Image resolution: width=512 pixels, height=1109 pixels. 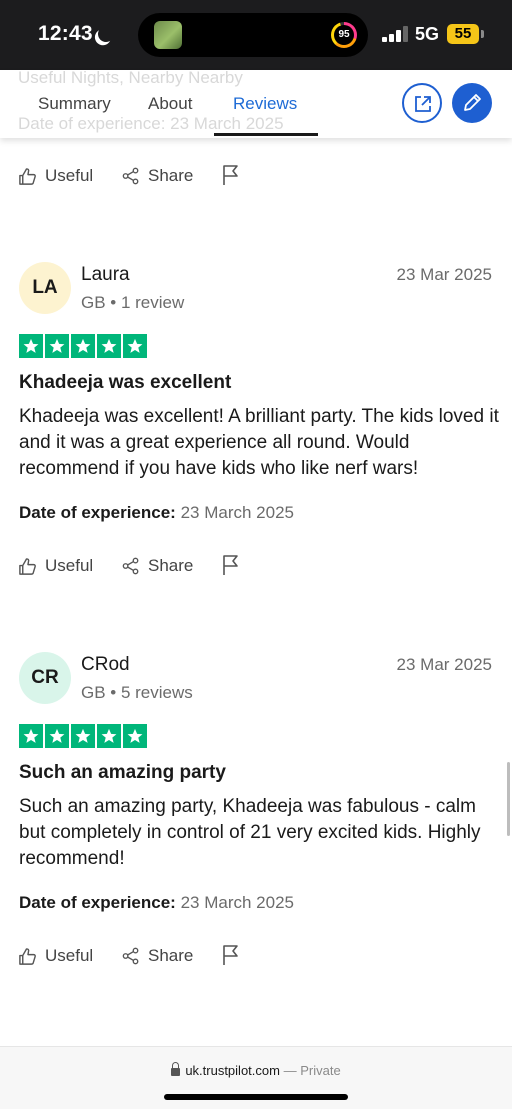 What do you see at coordinates (130, 77) in the screenshot?
I see `scrolled-ghost-text: Useful Nights, Nearby Nearby` at bounding box center [130, 77].